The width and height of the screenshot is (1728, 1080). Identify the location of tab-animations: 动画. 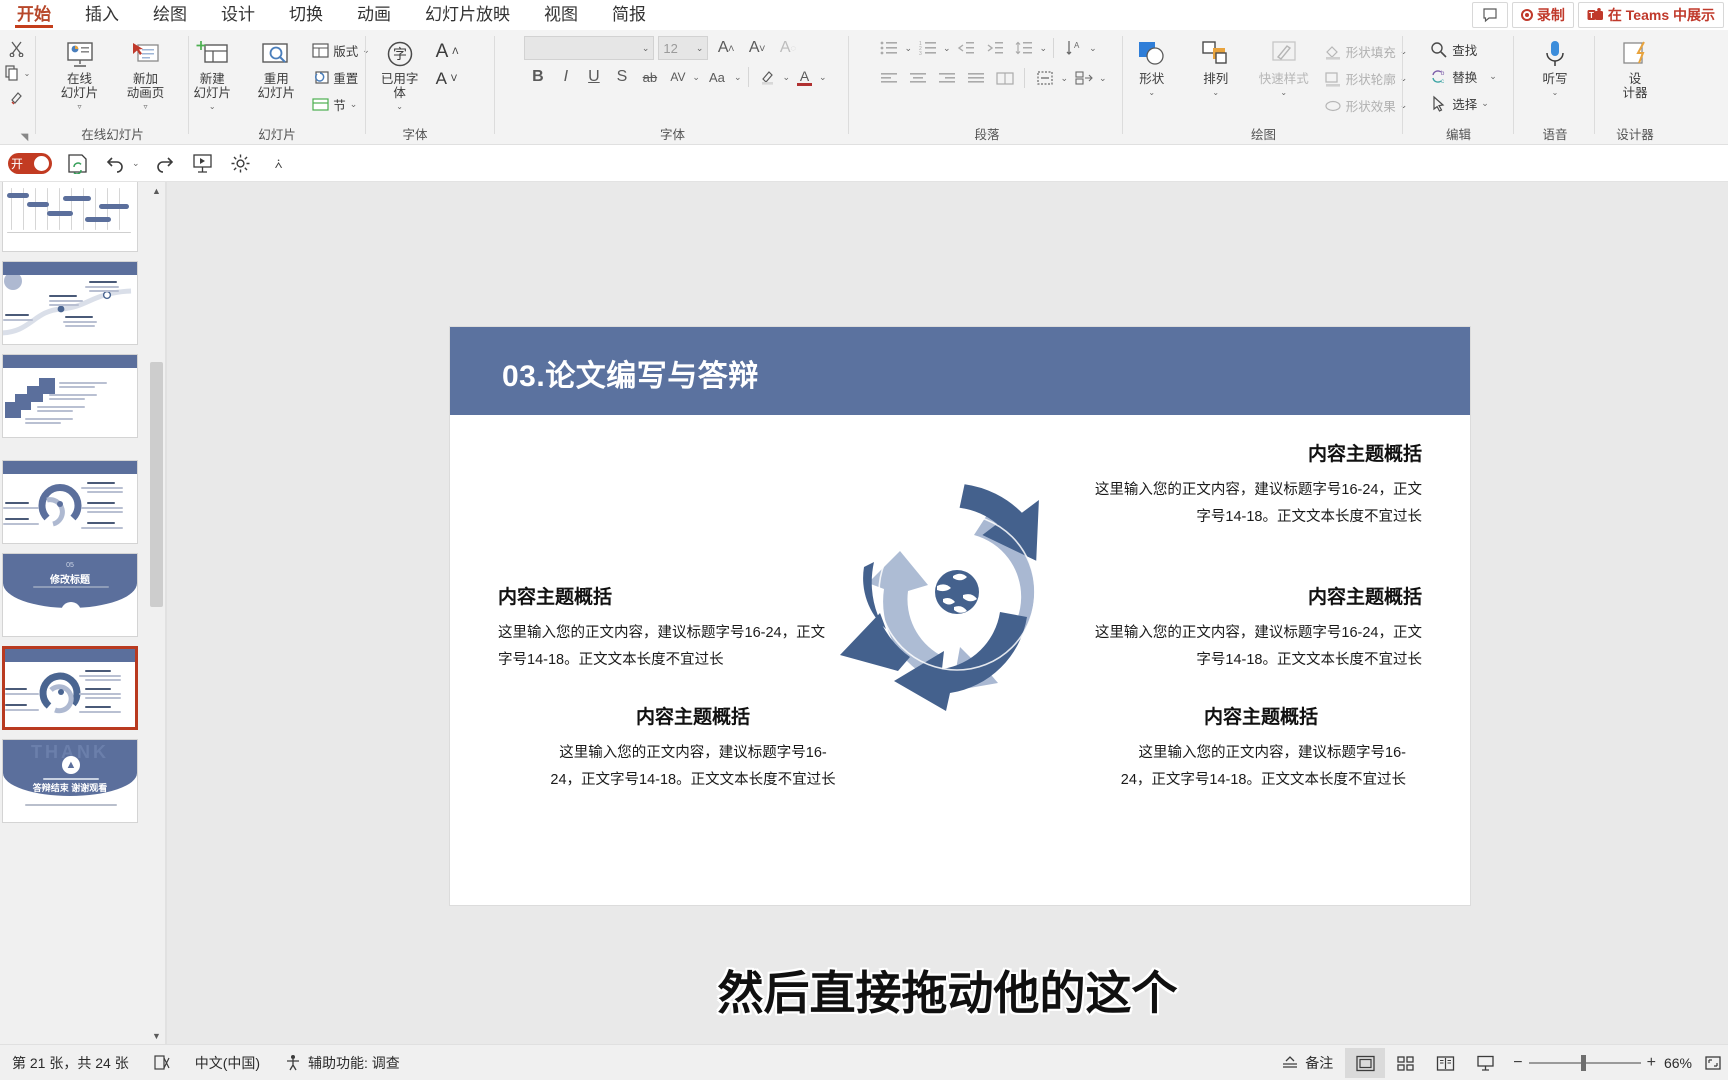
(374, 15).